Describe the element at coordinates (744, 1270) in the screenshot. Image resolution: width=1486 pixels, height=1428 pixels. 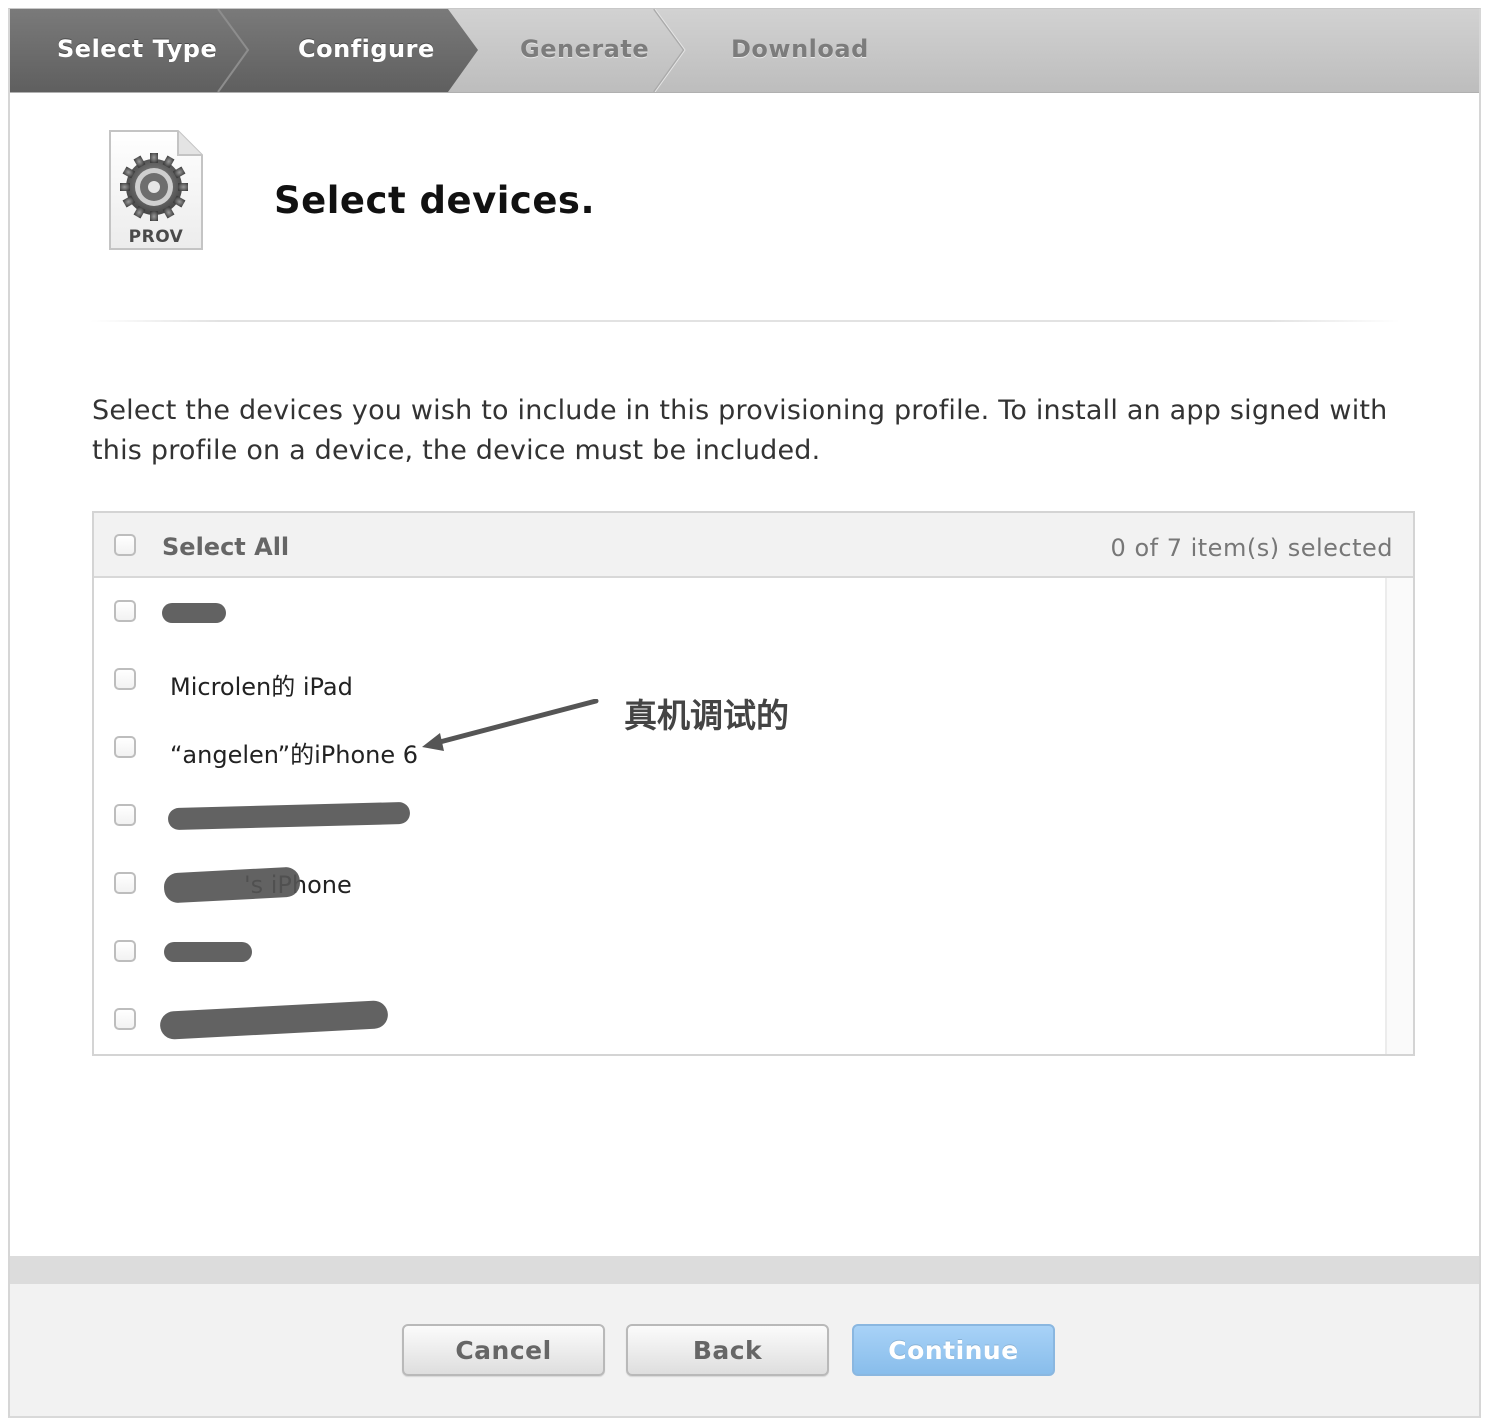
I see `footer-band` at that location.